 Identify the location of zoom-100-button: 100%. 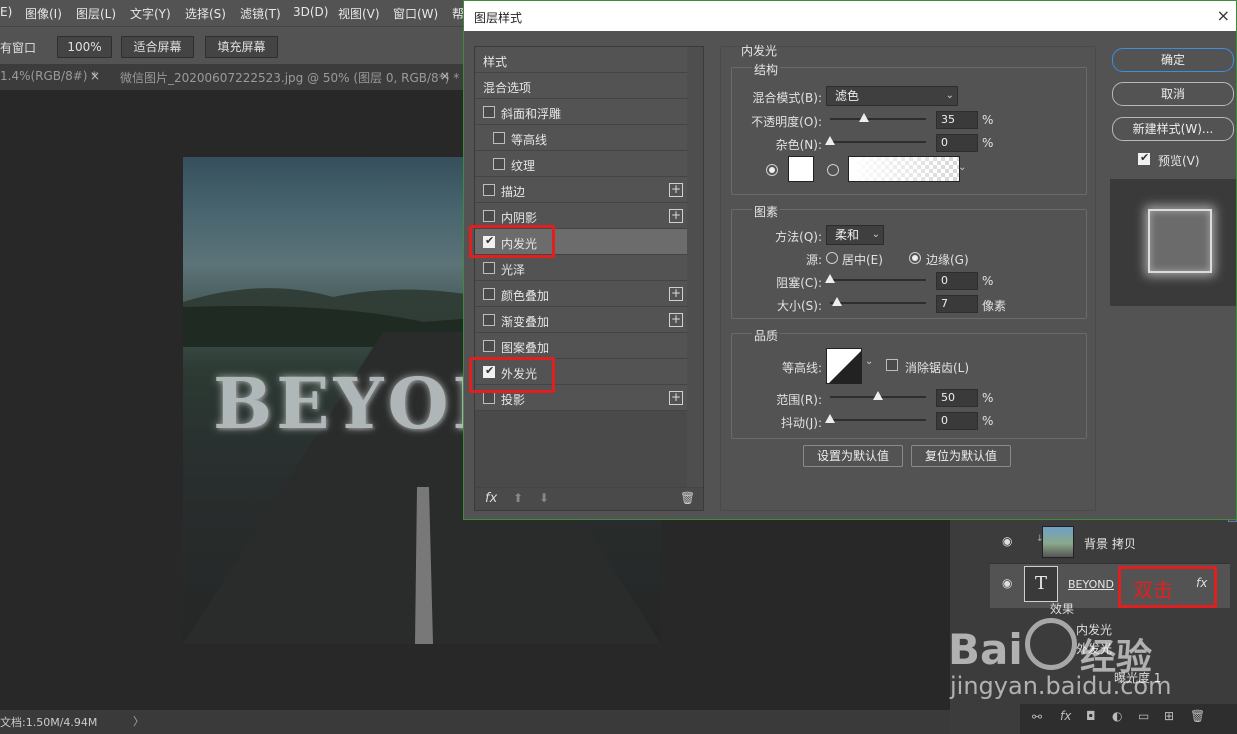
(84, 47).